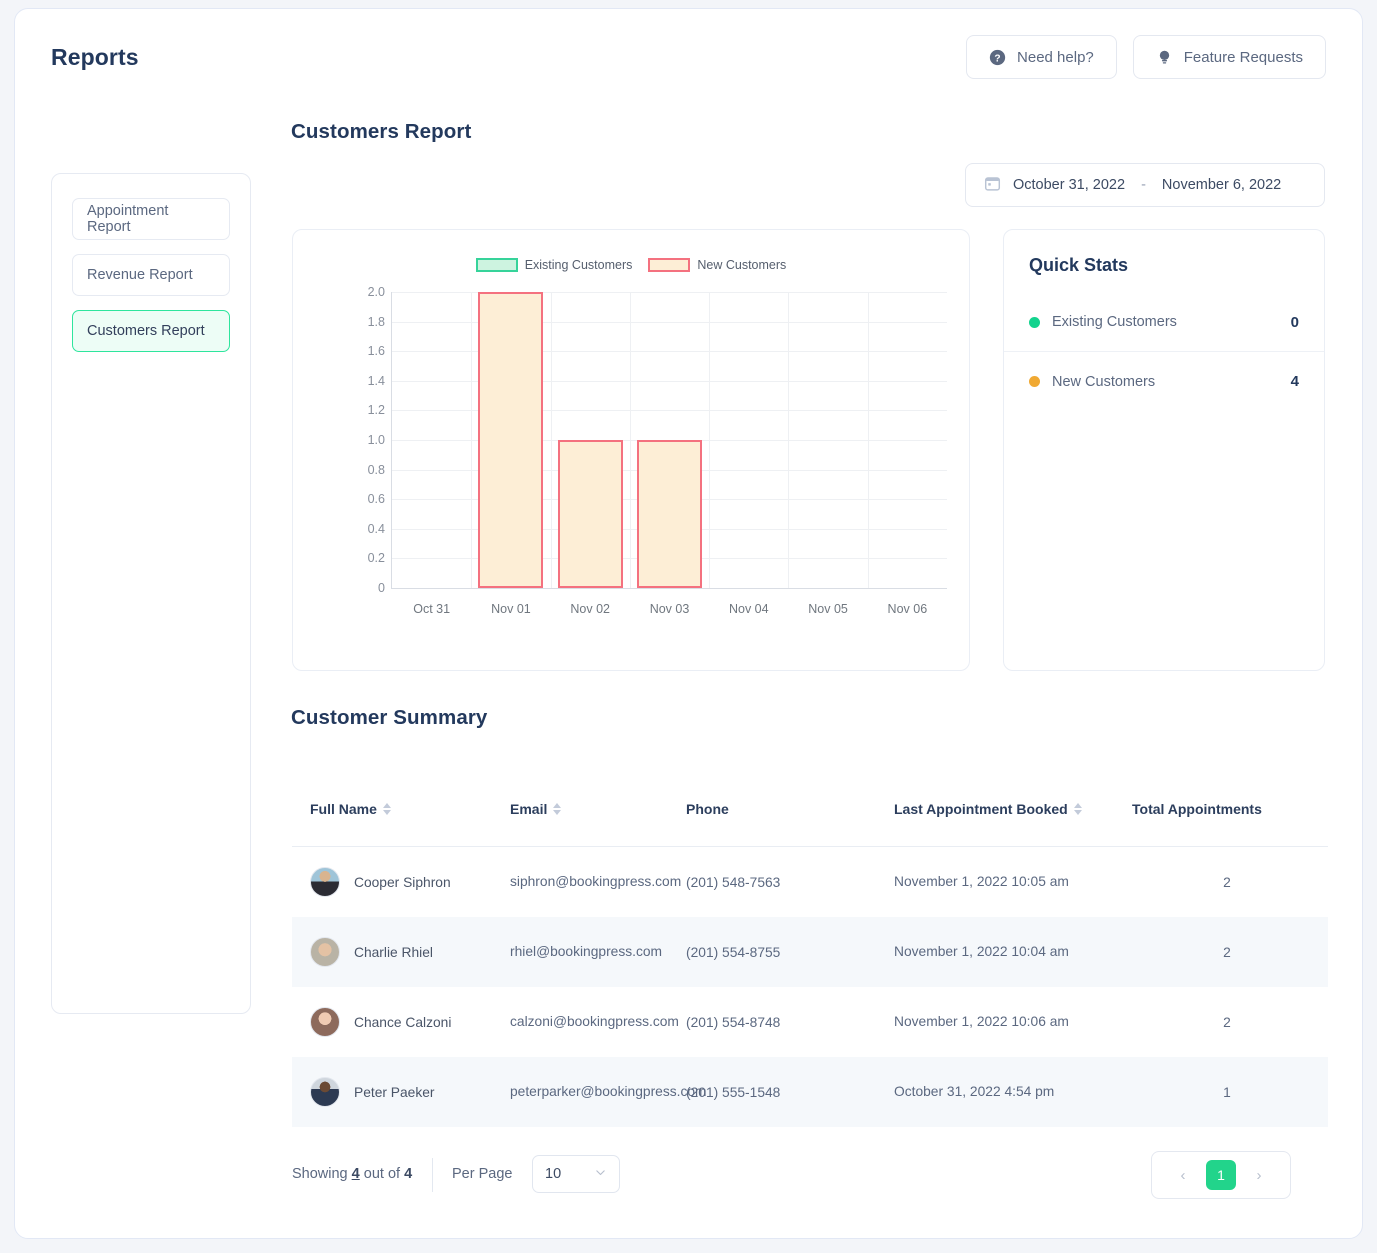  I want to click on cell-last-appointment: November 1, 2022 10:06 am, so click(981, 1022).